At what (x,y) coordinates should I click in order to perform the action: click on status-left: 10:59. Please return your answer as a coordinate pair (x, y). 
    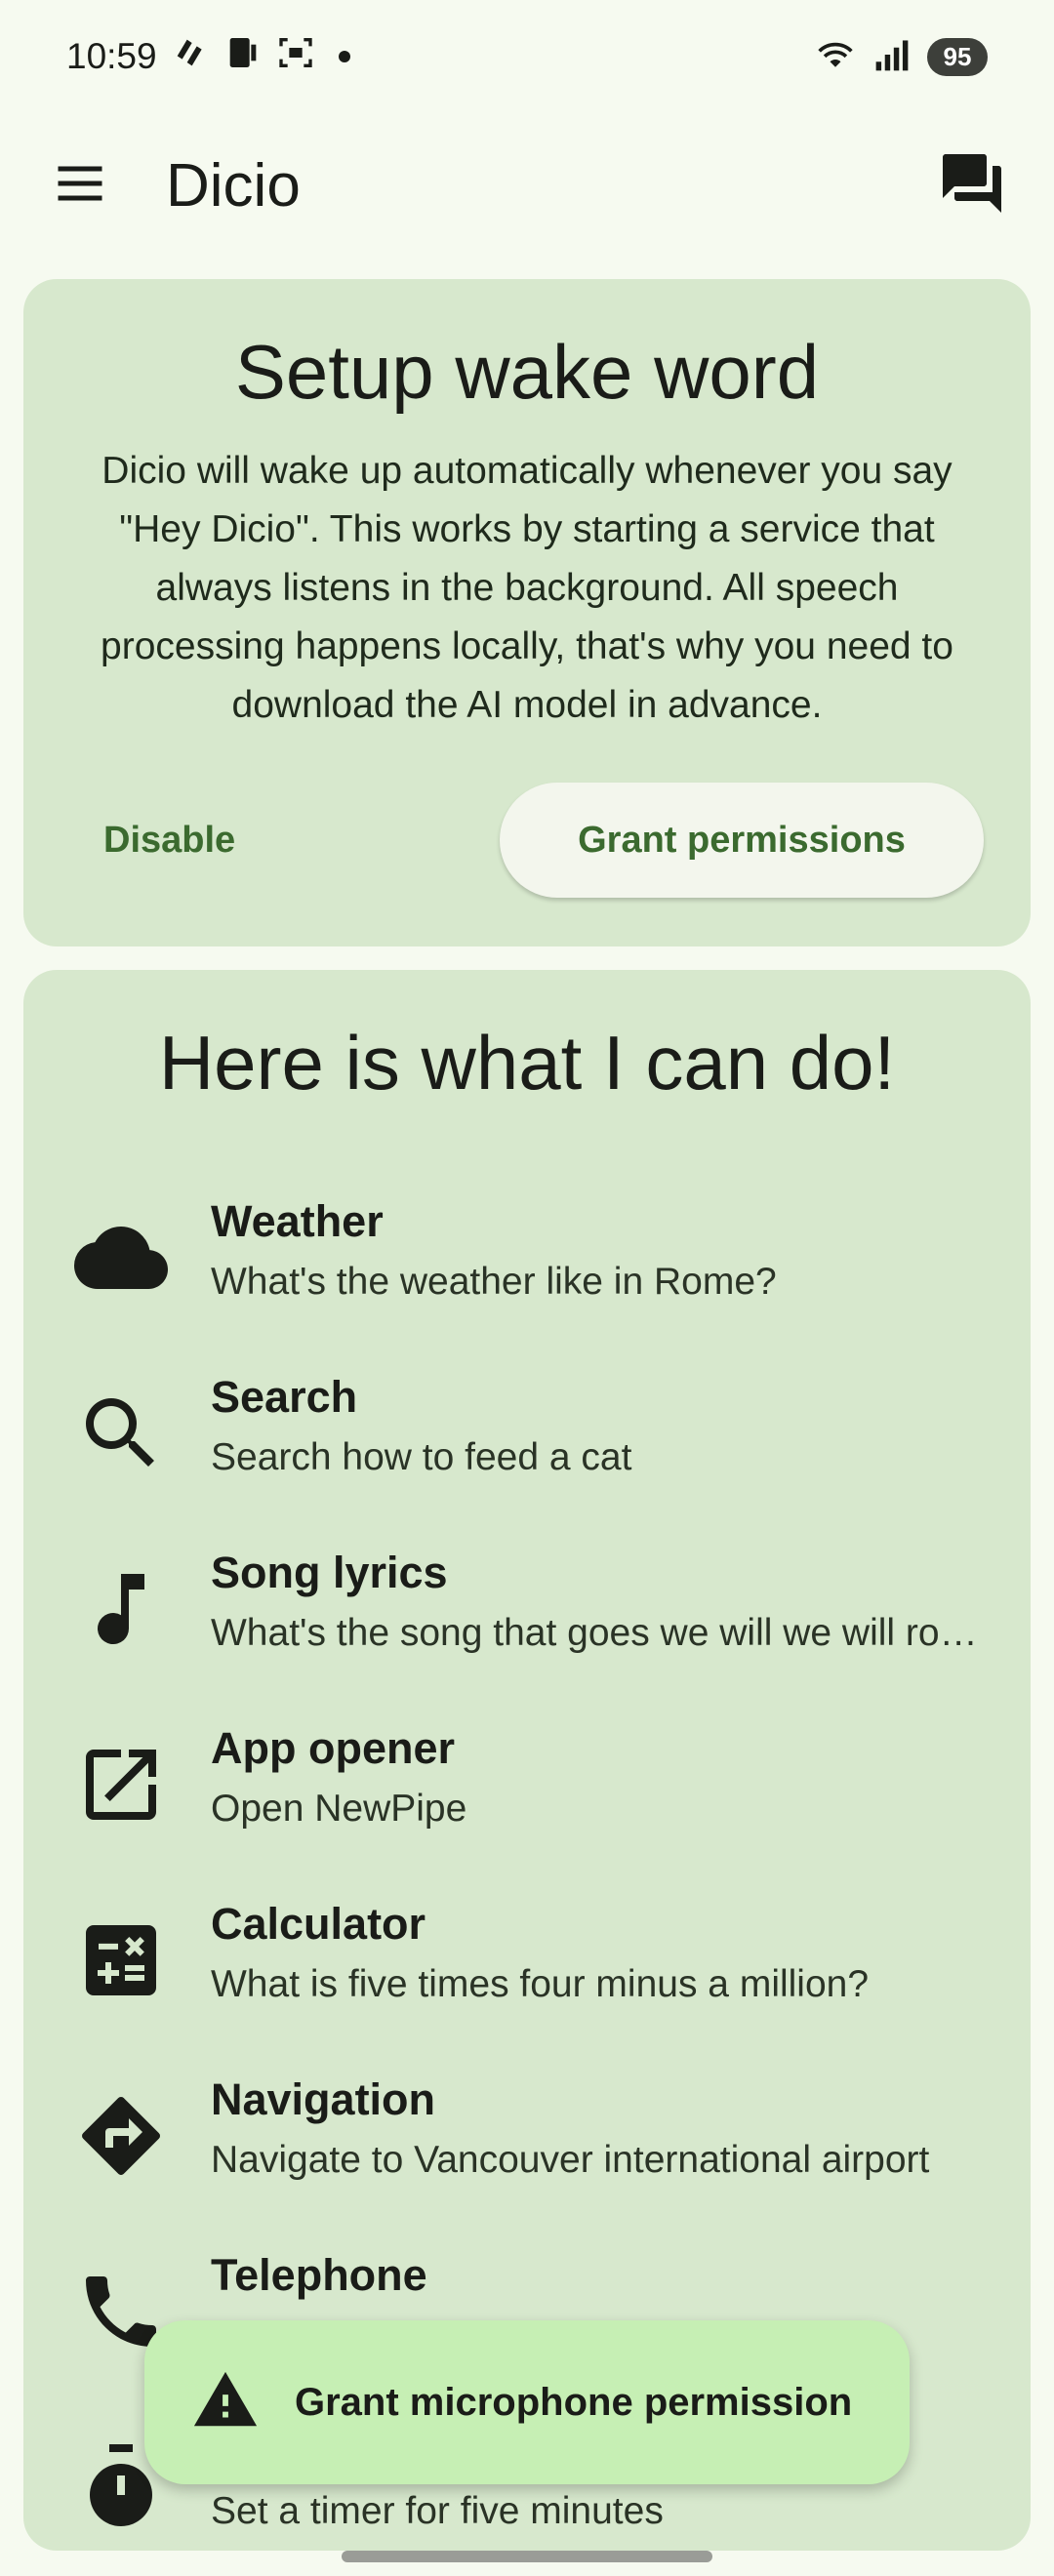
    Looking at the image, I should click on (208, 57).